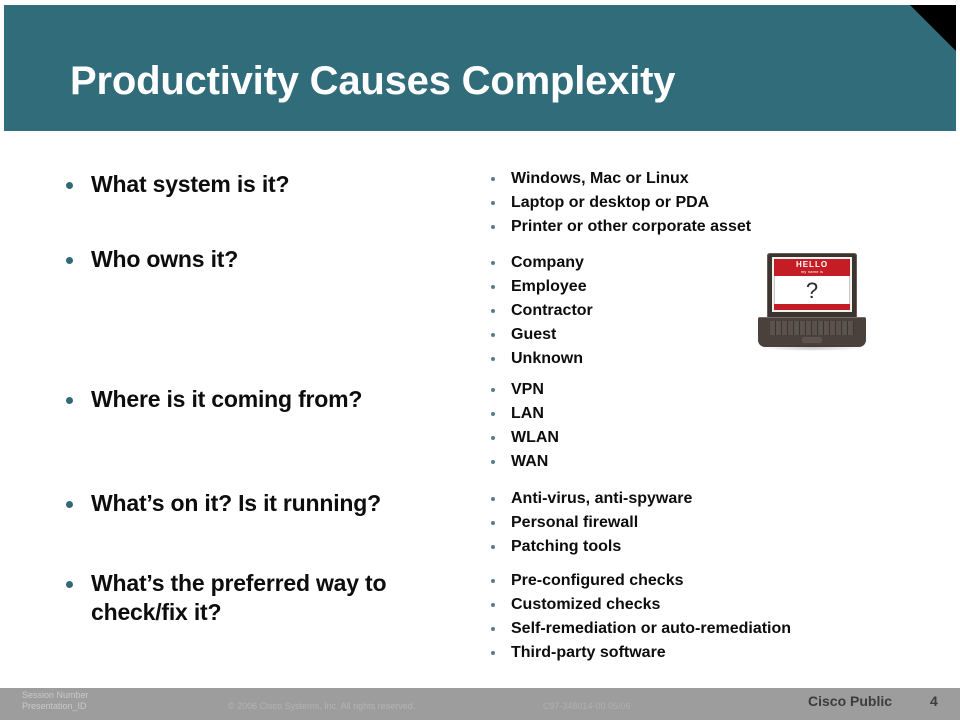  I want to click on footer-session-block: Session Number Presentation_ID, so click(55, 701).